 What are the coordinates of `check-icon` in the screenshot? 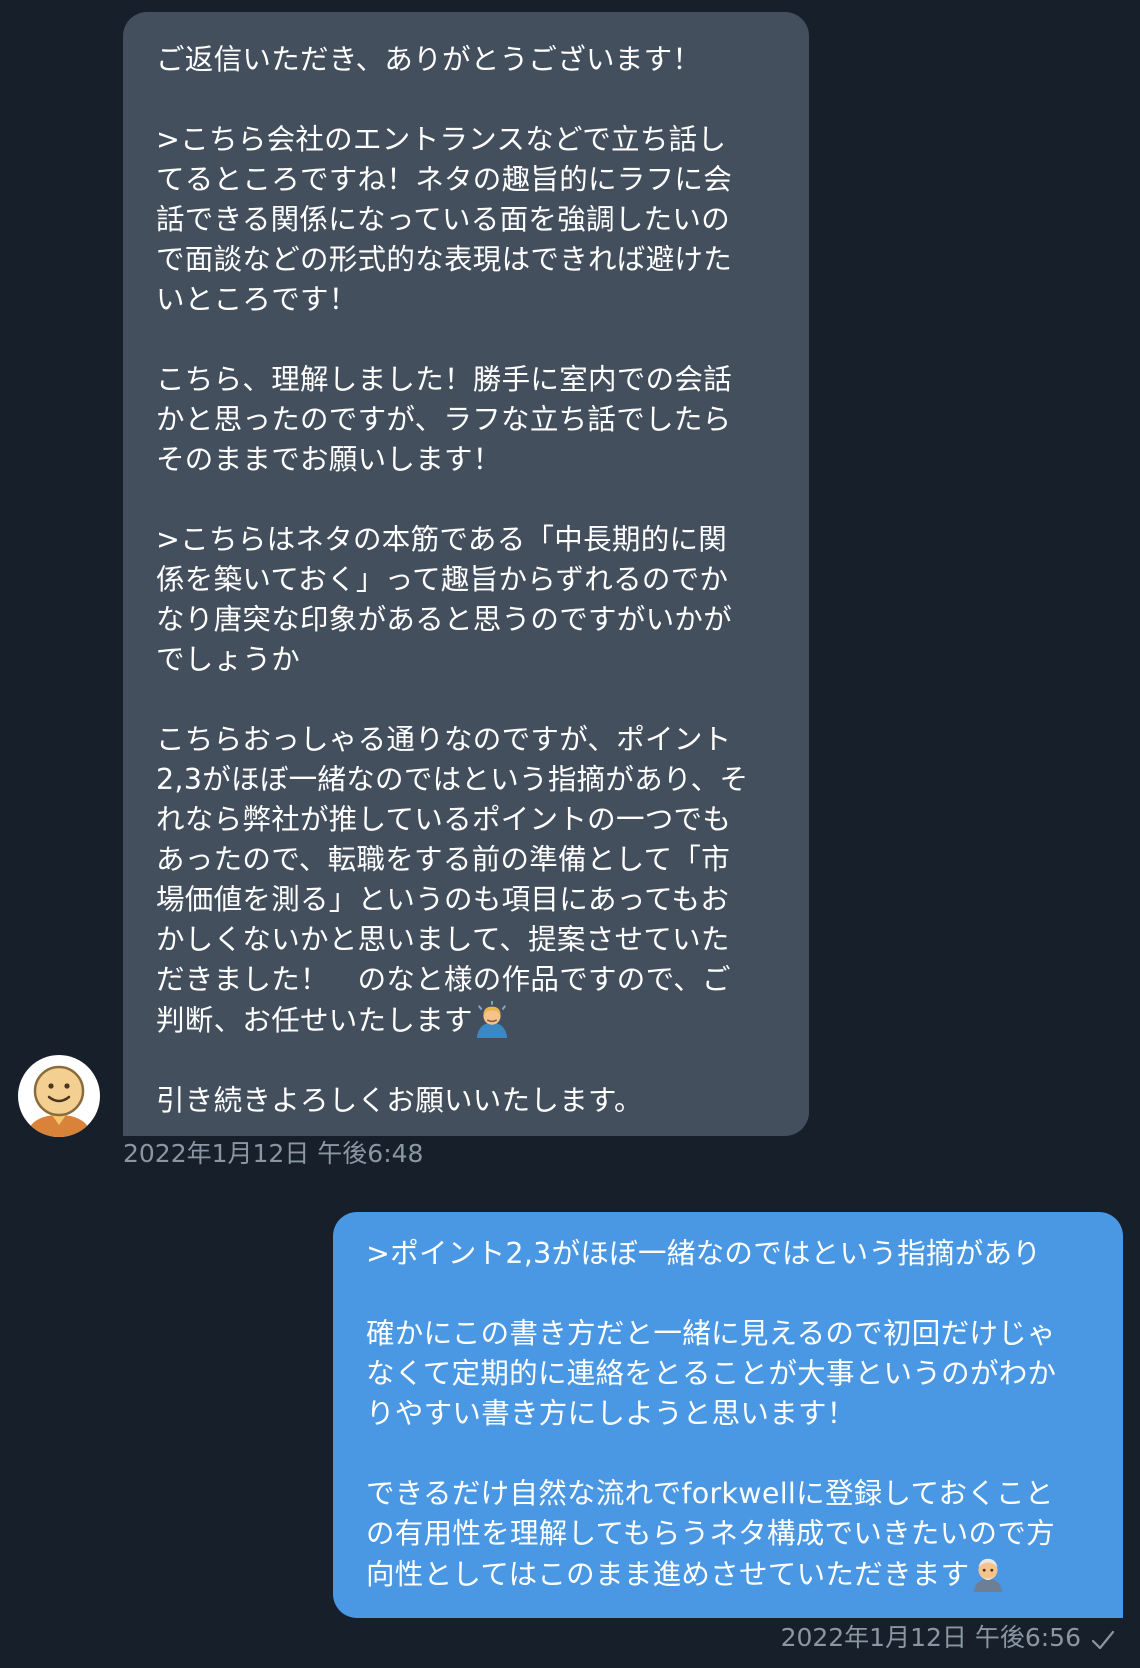 It's located at (1103, 1640).